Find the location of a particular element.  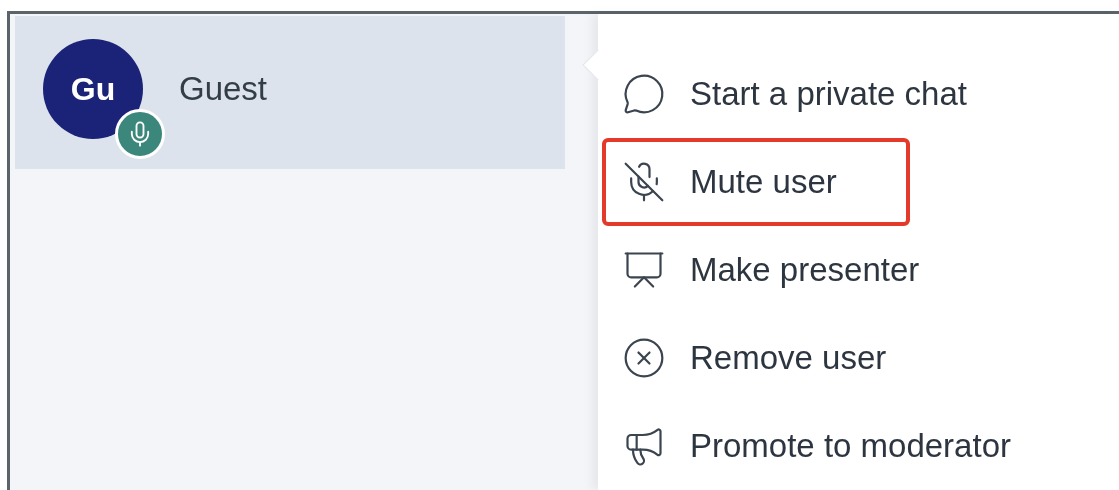

speech-bubble-icon is located at coordinates (644, 94).